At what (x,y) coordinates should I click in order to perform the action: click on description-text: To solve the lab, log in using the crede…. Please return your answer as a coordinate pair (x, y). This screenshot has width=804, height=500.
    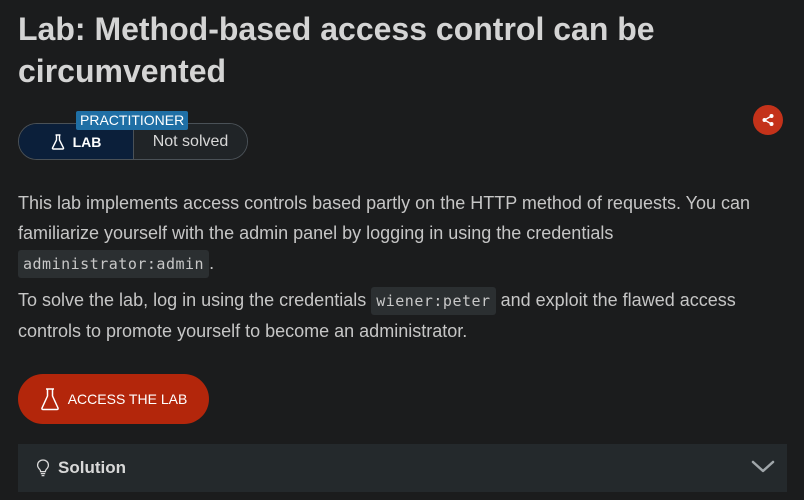
    Looking at the image, I should click on (195, 300).